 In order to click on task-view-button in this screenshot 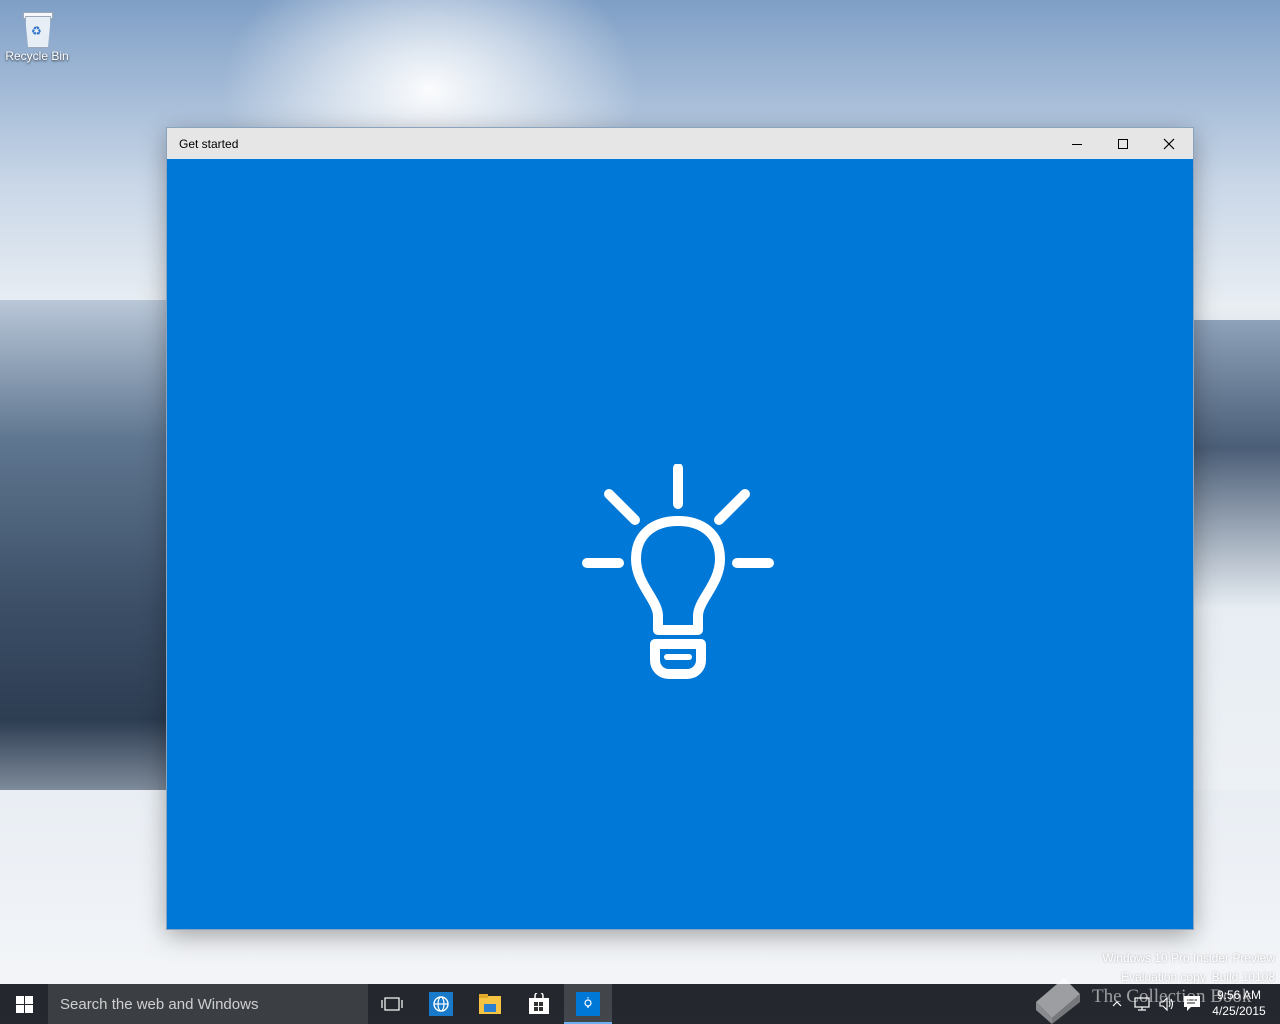, I will do `click(392, 1004)`.